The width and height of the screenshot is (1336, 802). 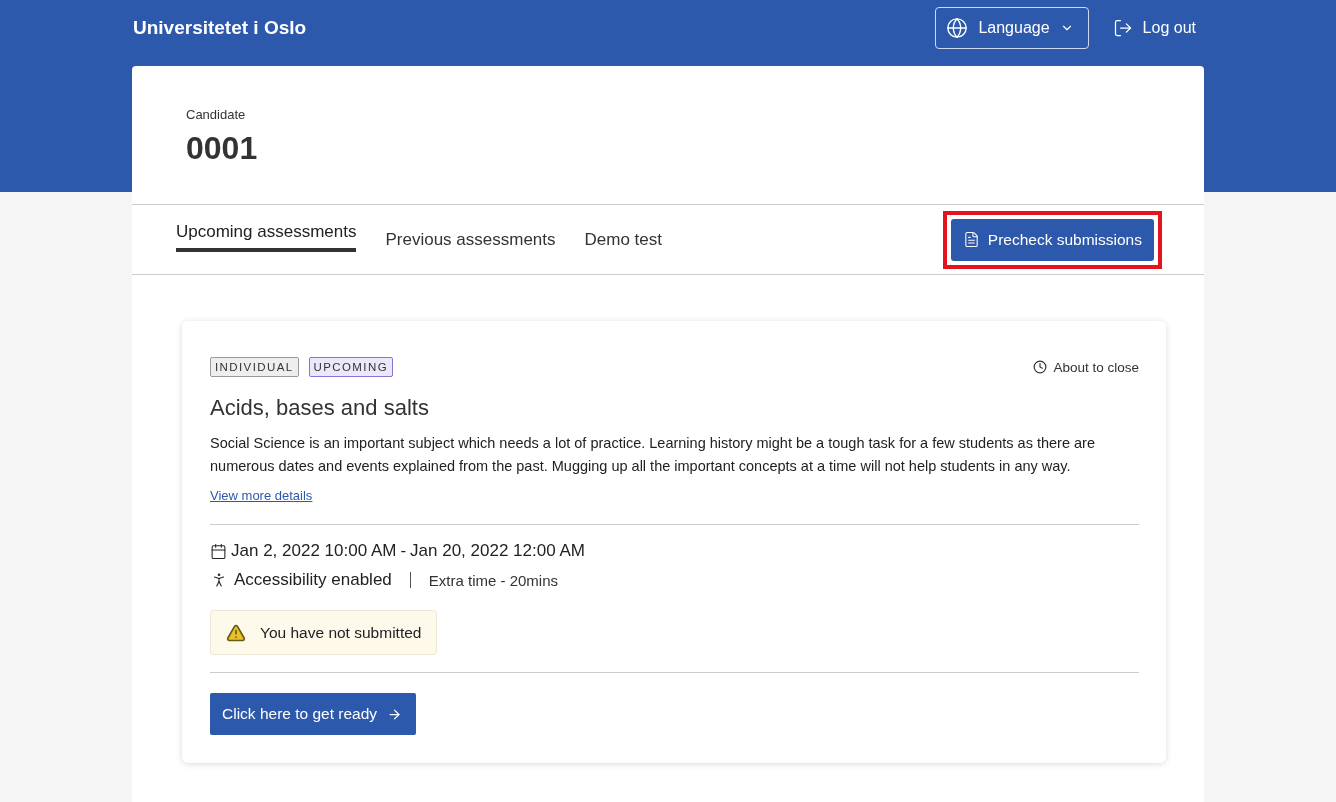 I want to click on status-text: About to close, so click(x=1096, y=367).